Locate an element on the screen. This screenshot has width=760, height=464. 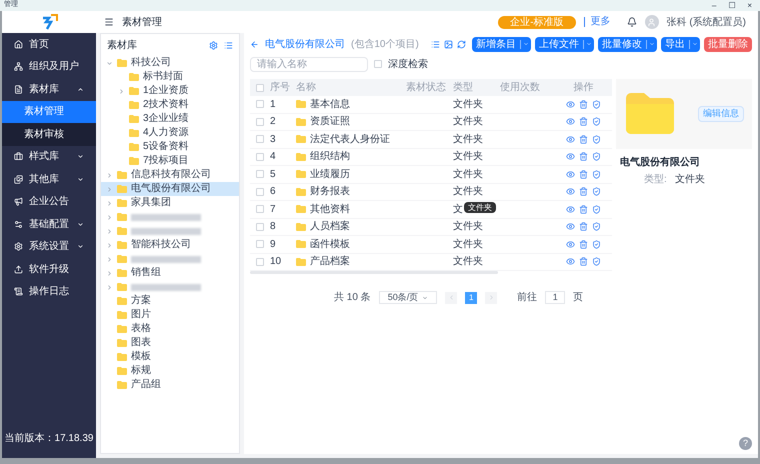
window-control: ☐ is located at coordinates (732, 6).